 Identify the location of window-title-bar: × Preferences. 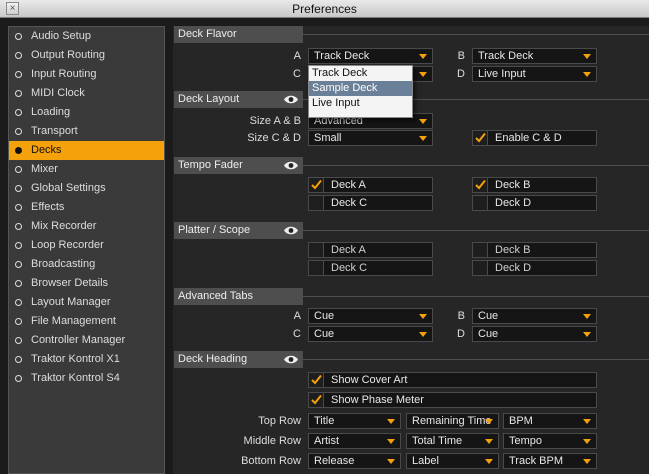
(324, 9).